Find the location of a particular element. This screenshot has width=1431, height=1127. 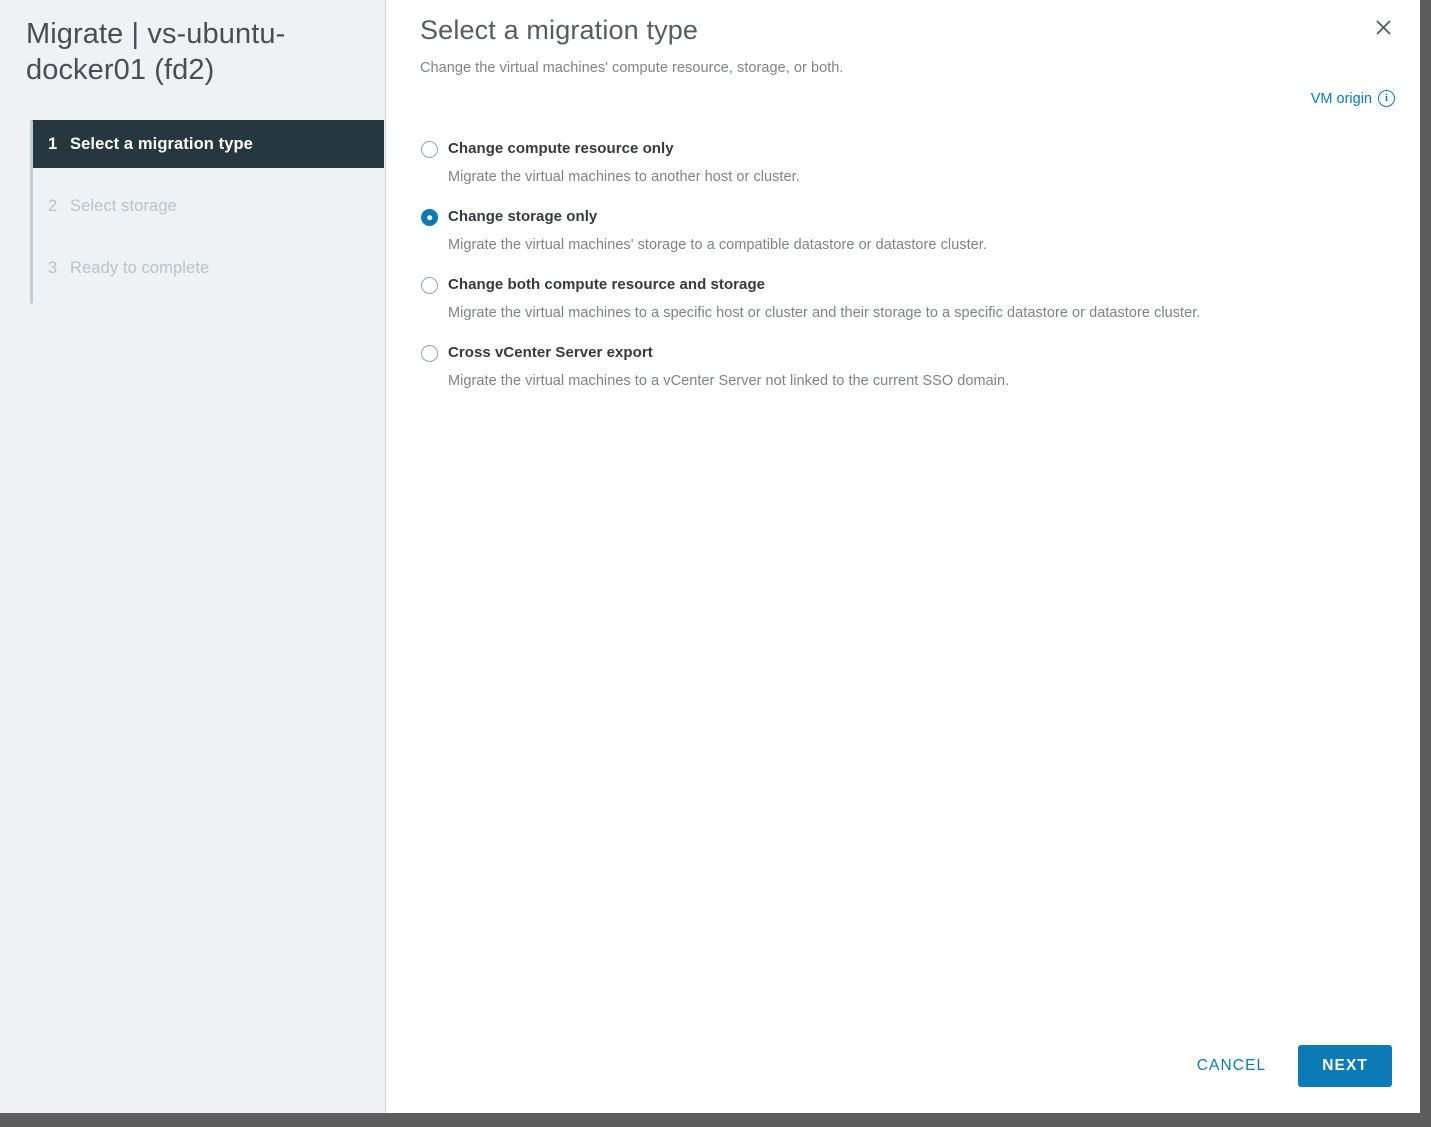

sidebar-step-select-storage: 2 Select storage is located at coordinates (208, 206).